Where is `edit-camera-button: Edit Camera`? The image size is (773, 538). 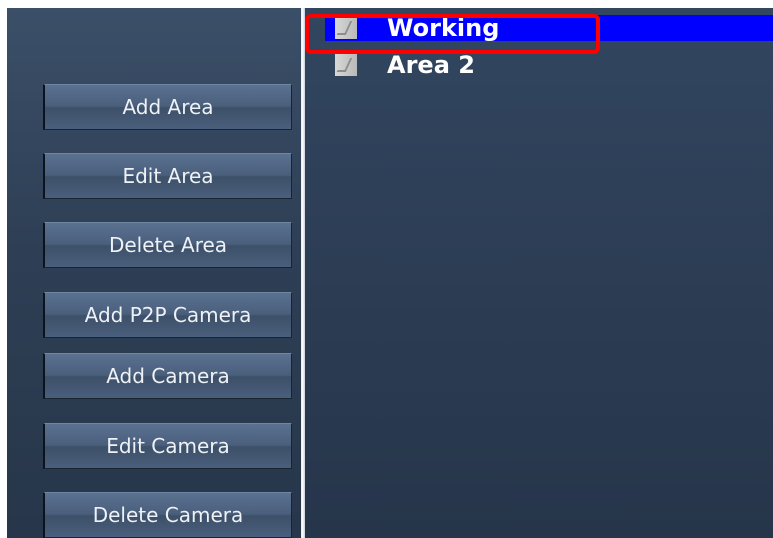 edit-camera-button: Edit Camera is located at coordinates (167, 446).